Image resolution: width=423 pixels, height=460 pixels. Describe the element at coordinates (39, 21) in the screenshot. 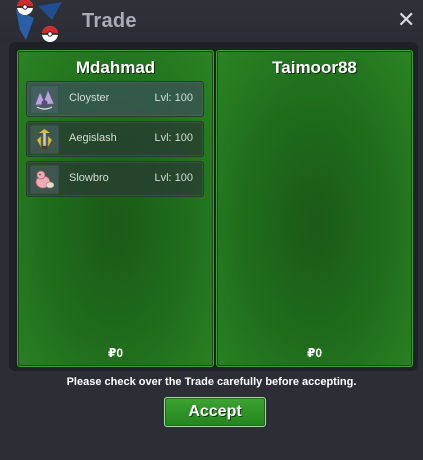

I see `pokeball-logo-icon` at that location.